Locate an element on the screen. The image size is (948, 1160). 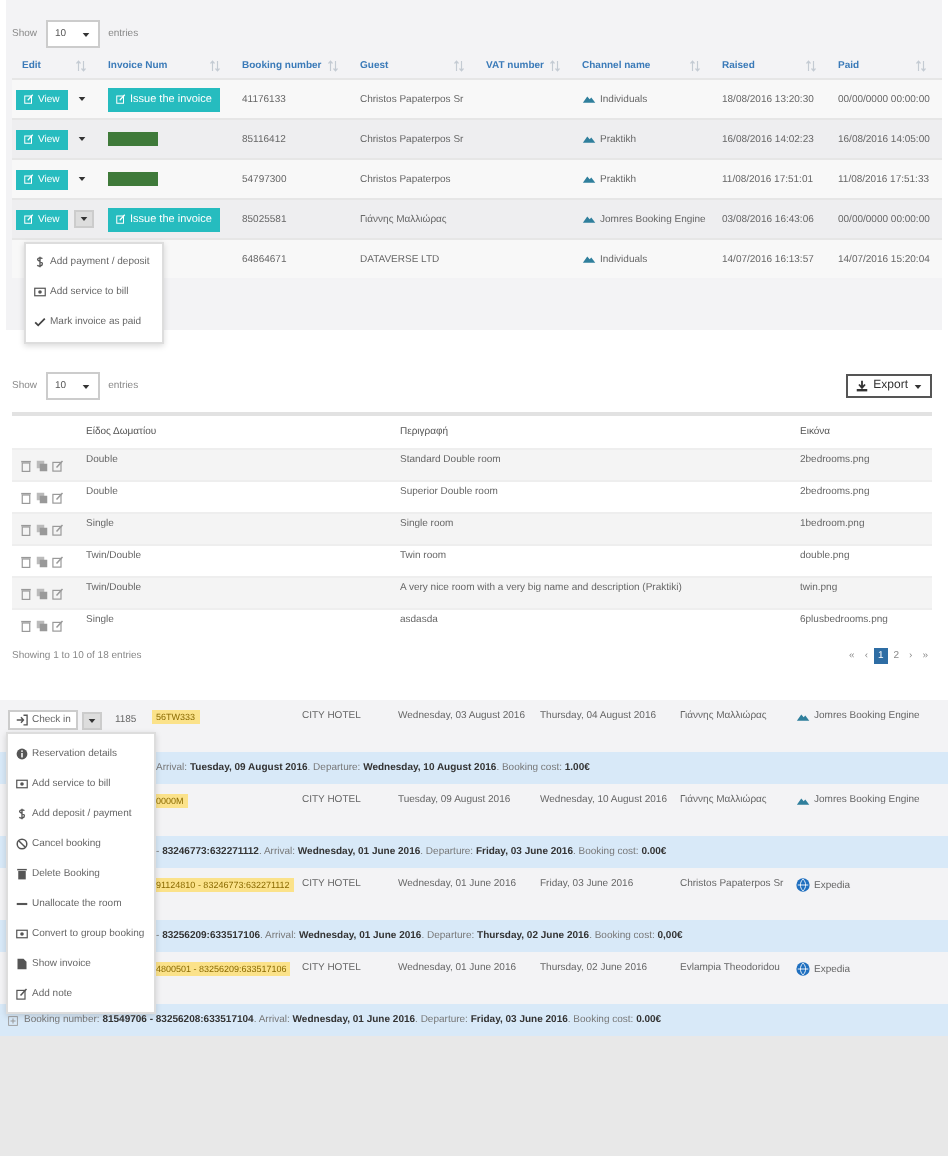
ban-icon is located at coordinates (22, 843).